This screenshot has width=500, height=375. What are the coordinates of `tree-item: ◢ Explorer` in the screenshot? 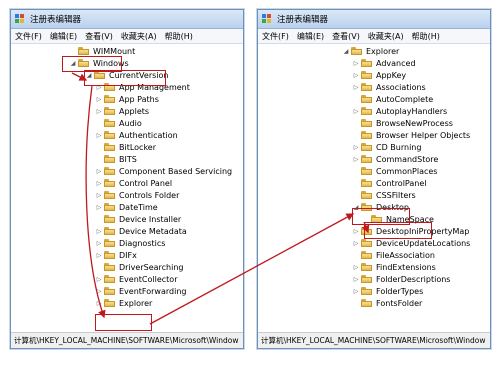 It's located at (371, 51).